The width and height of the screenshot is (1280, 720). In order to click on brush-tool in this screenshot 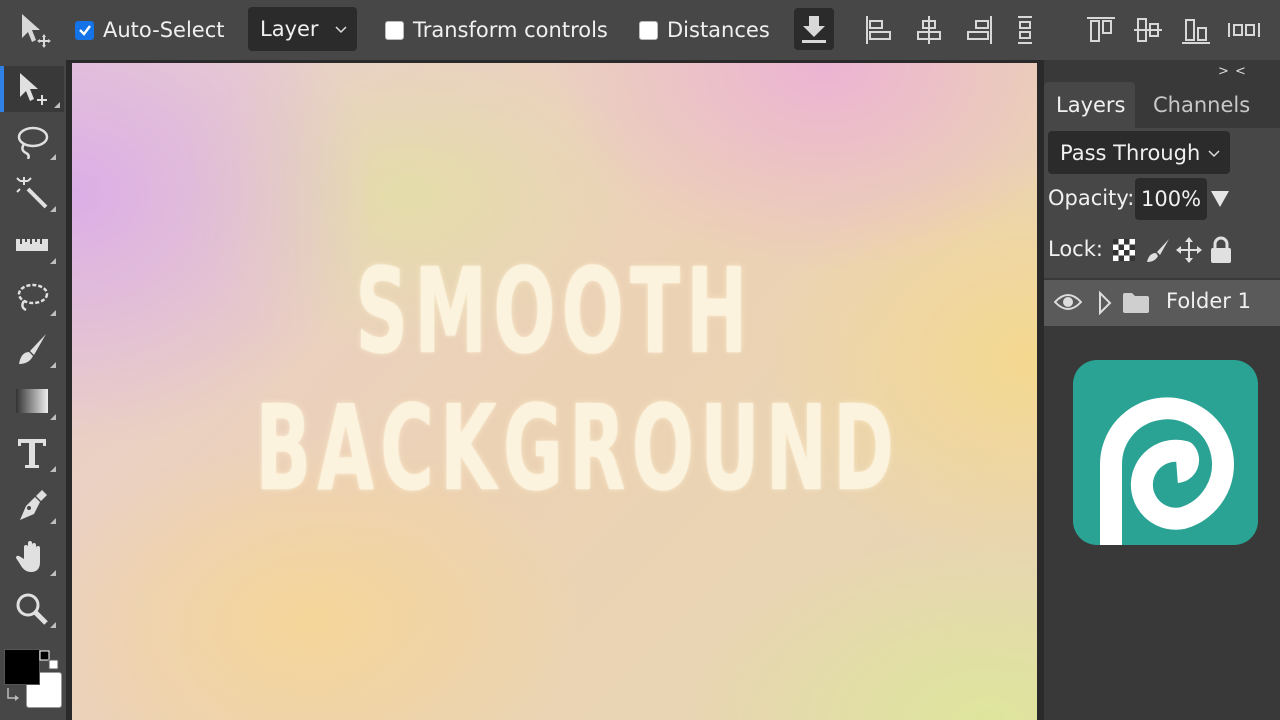, I will do `click(32, 349)`.